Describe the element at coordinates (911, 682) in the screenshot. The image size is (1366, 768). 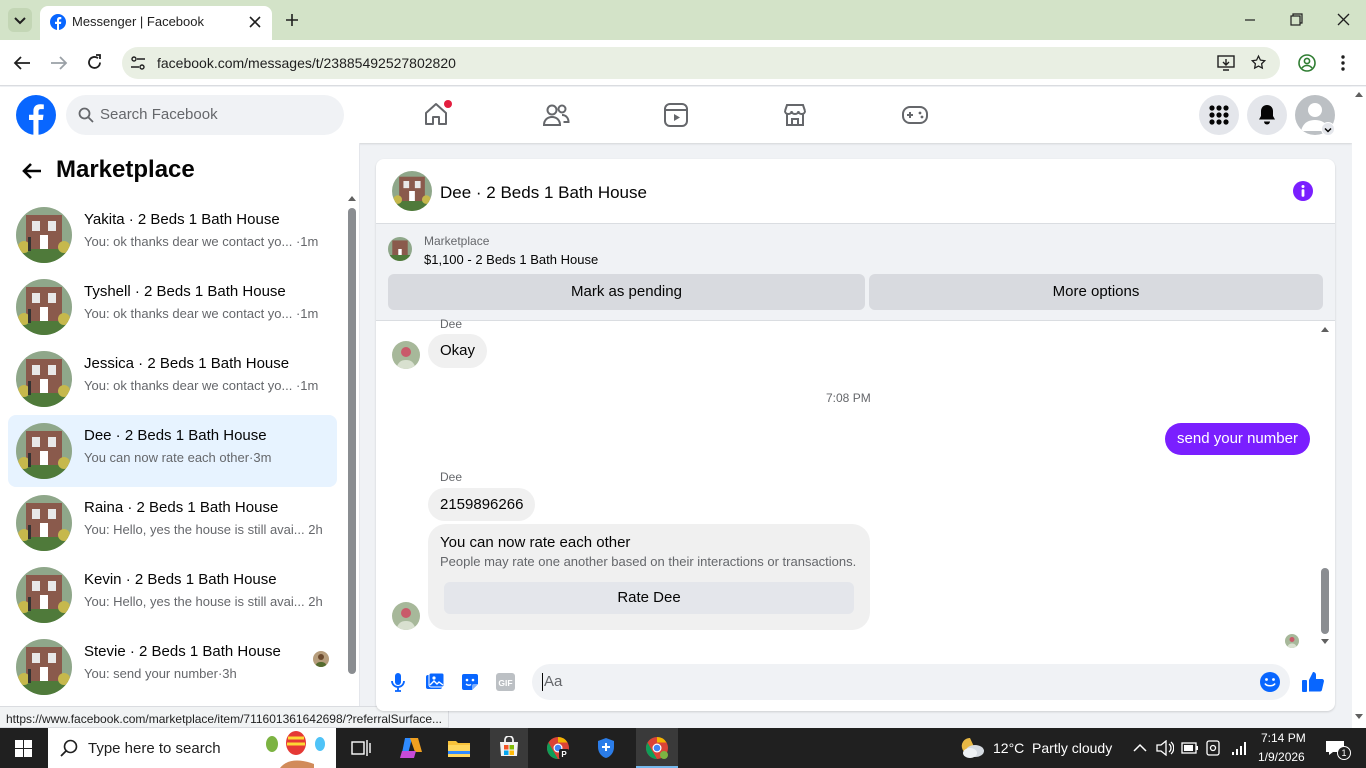
I see `message-input: Aa` at that location.